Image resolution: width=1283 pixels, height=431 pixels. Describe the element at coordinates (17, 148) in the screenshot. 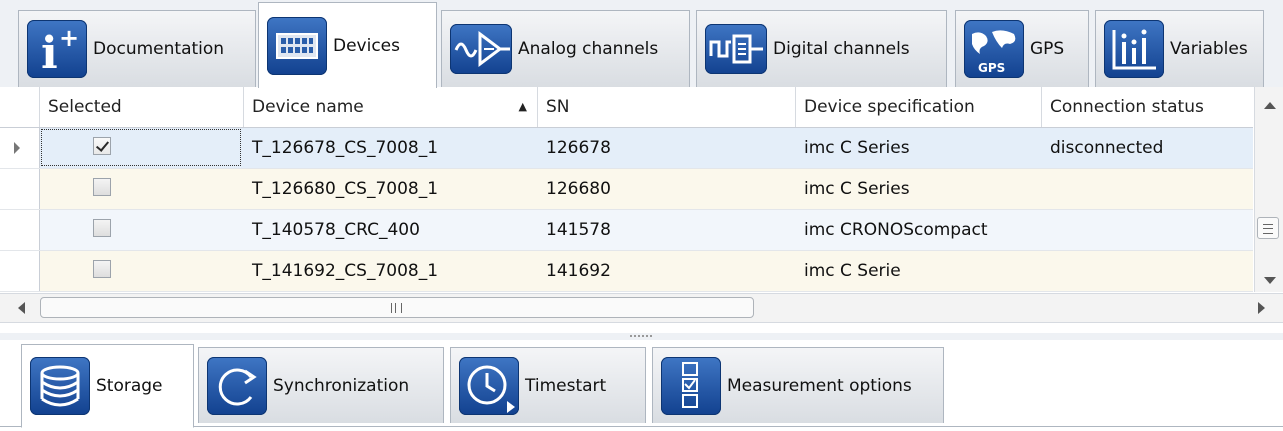

I see `current-row-pointer-icon` at that location.